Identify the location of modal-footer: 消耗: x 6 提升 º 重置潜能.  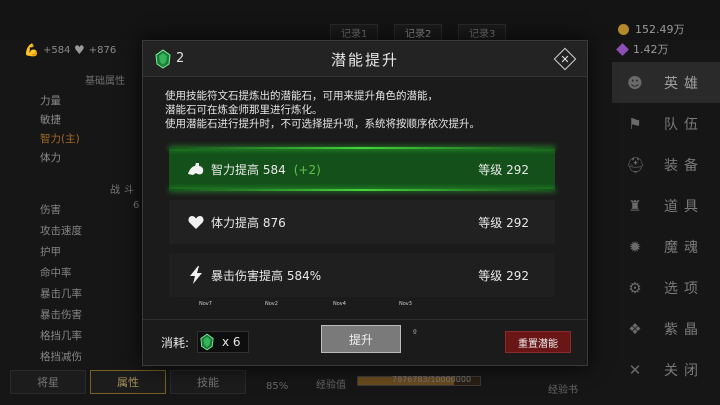
(365, 342).